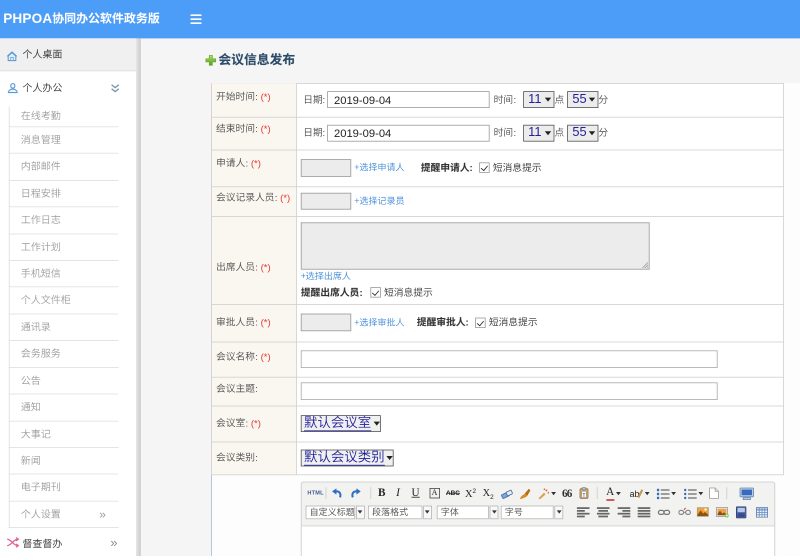 The width and height of the screenshot is (800, 560). I want to click on svg-text: T, so click(584, 496).